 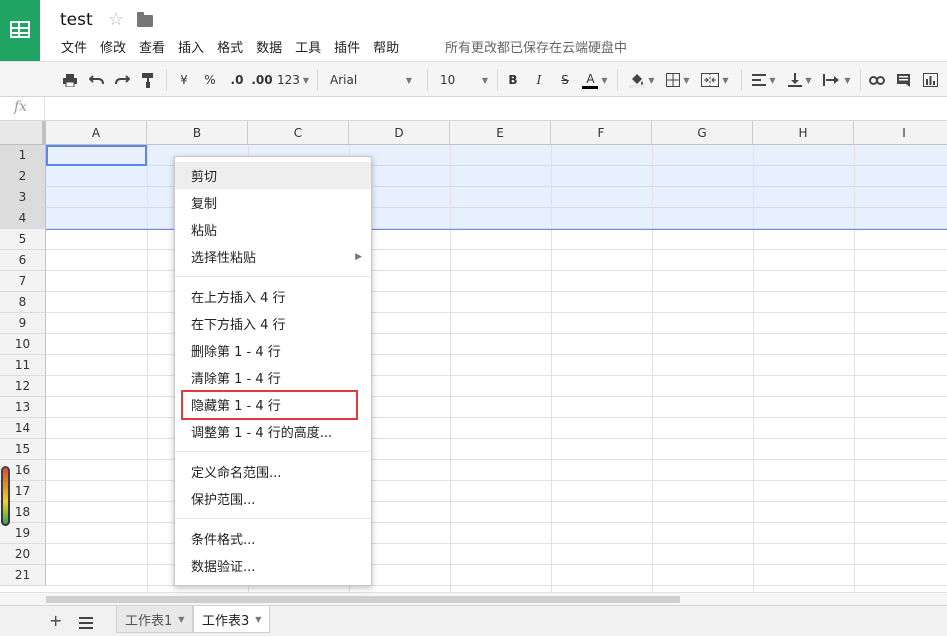 What do you see at coordinates (371, 80) in the screenshot?
I see `font-family-select: Arial ▼` at bounding box center [371, 80].